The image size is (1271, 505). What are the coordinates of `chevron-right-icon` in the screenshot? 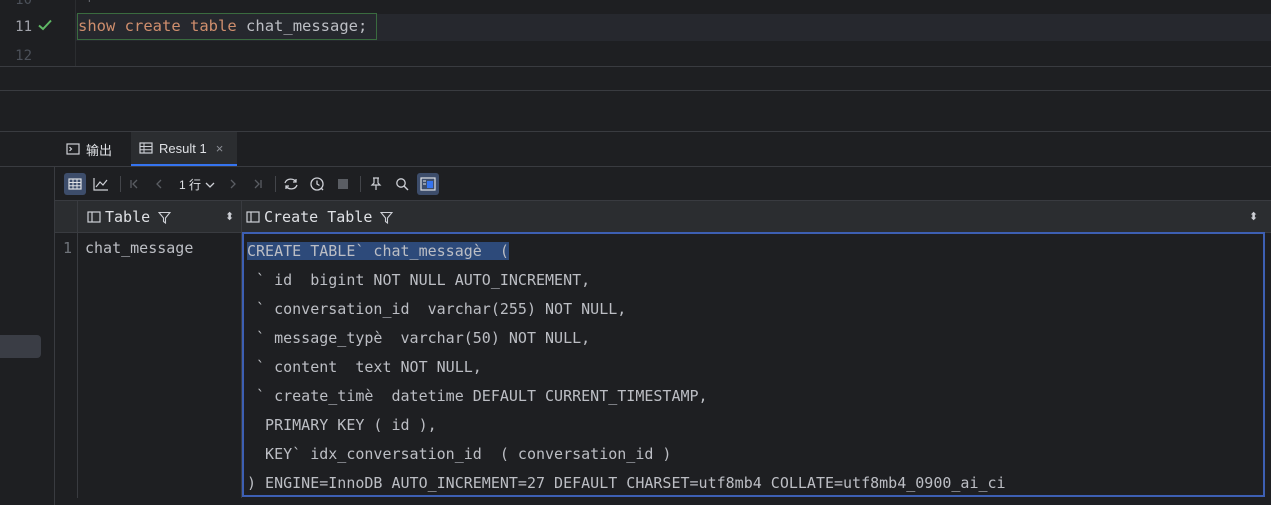 It's located at (233, 184).